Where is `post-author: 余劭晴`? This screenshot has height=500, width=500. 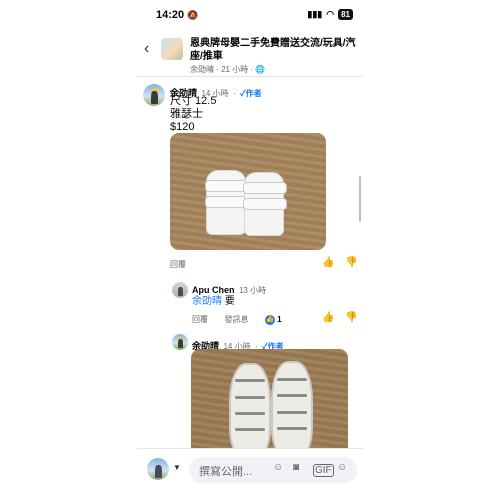 post-author: 余劭晴 is located at coordinates (202, 69).